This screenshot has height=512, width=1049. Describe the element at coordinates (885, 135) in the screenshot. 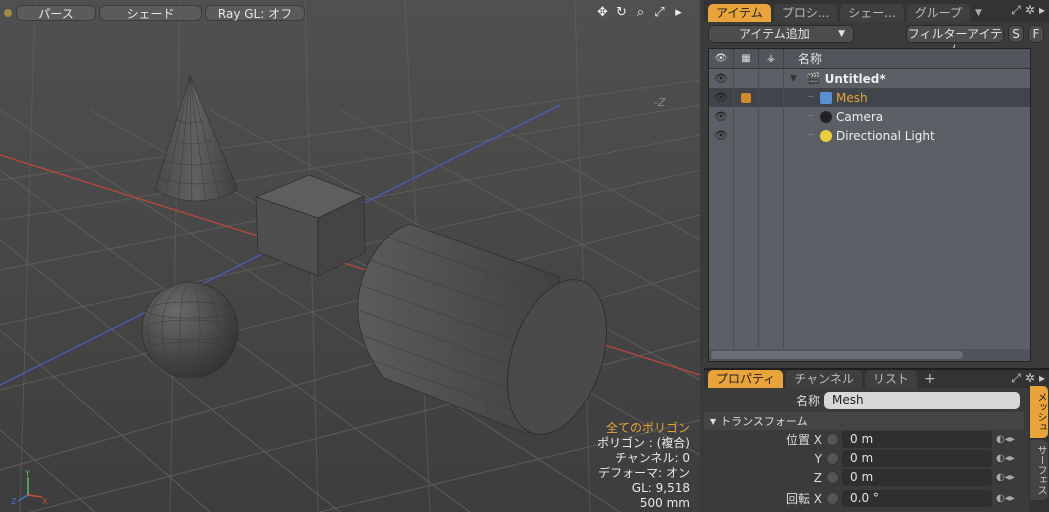

I see `tree-item-label: Directional Light` at that location.